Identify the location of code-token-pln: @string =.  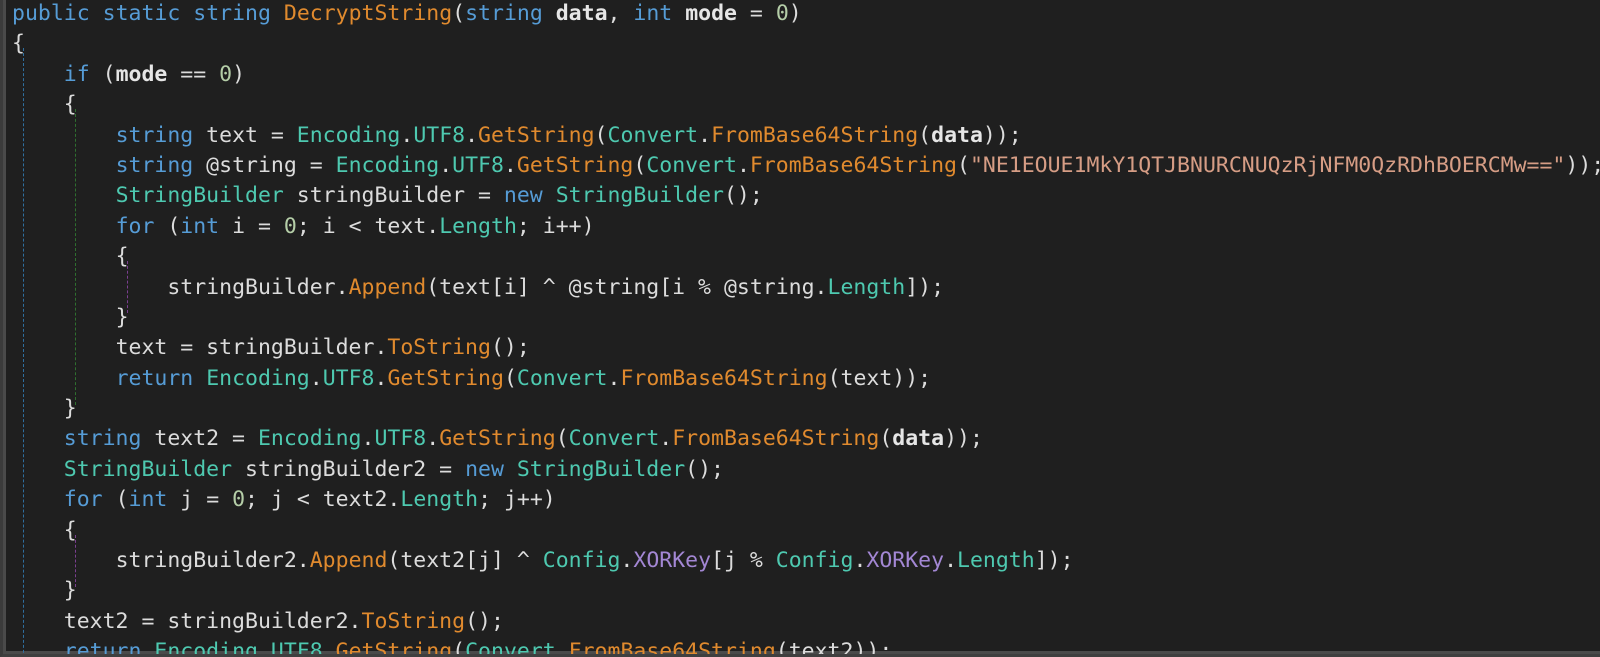
(264, 165).